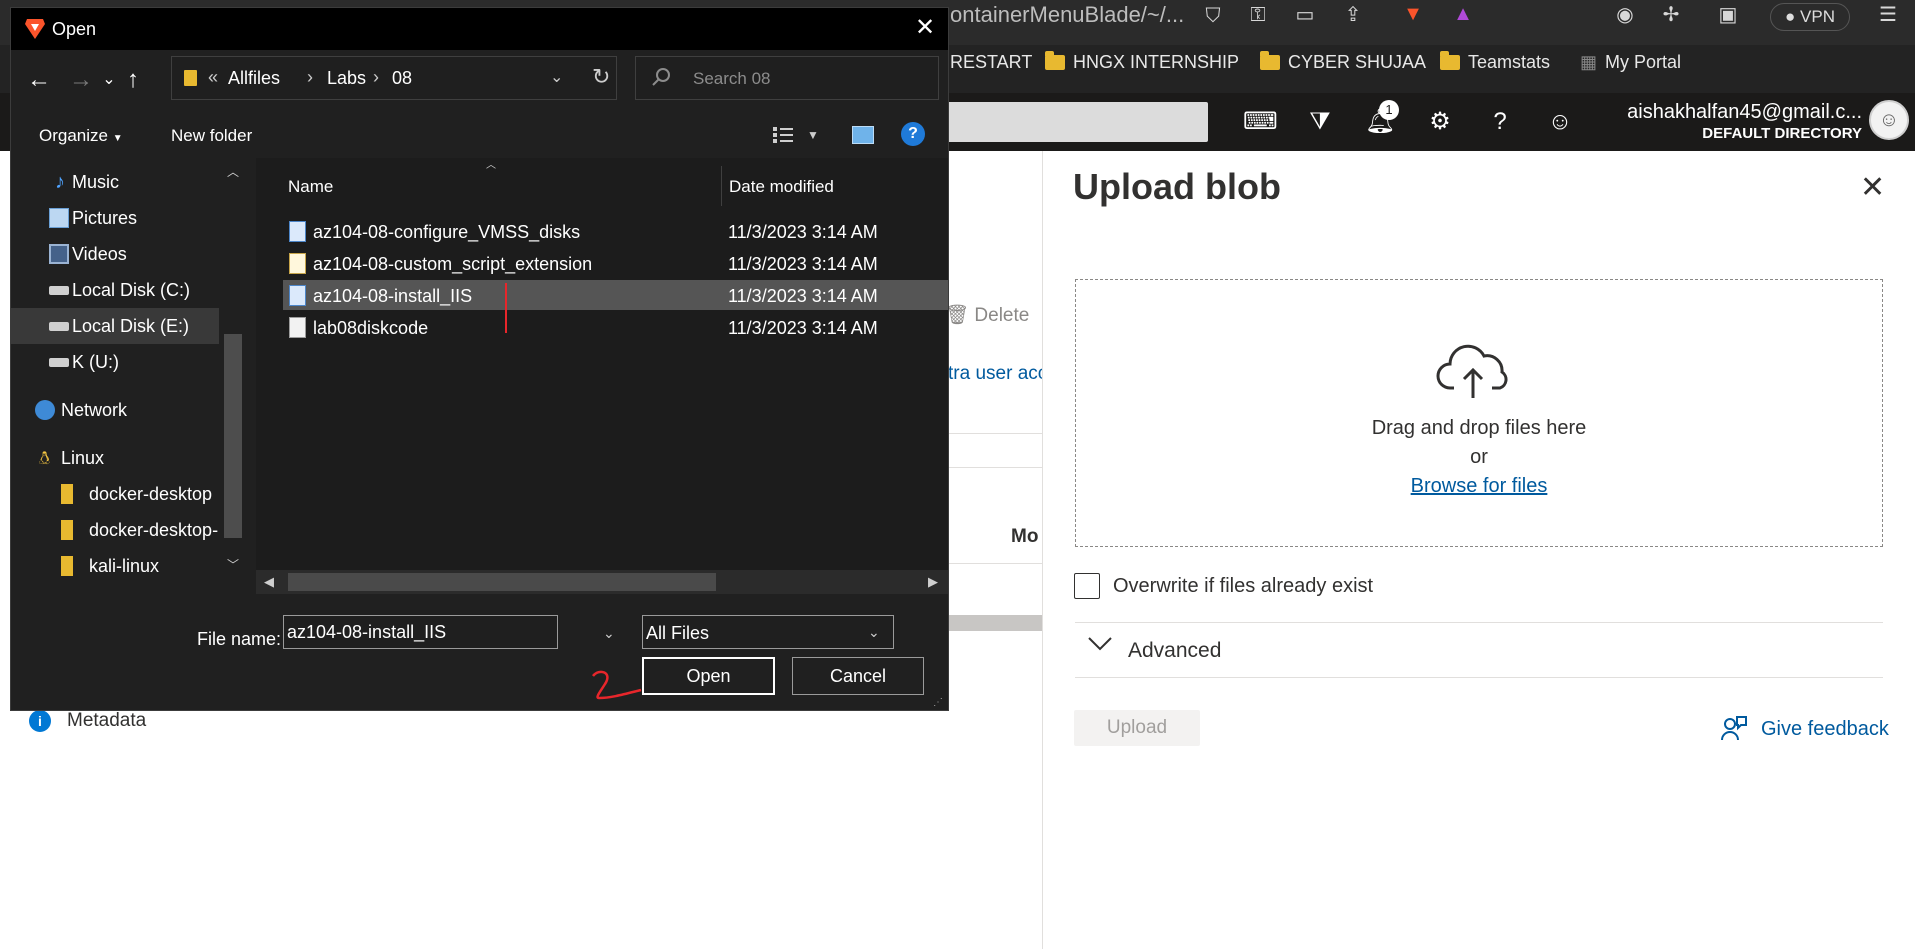 Image resolution: width=1915 pixels, height=949 pixels. I want to click on search-input: Search 08, so click(787, 78).